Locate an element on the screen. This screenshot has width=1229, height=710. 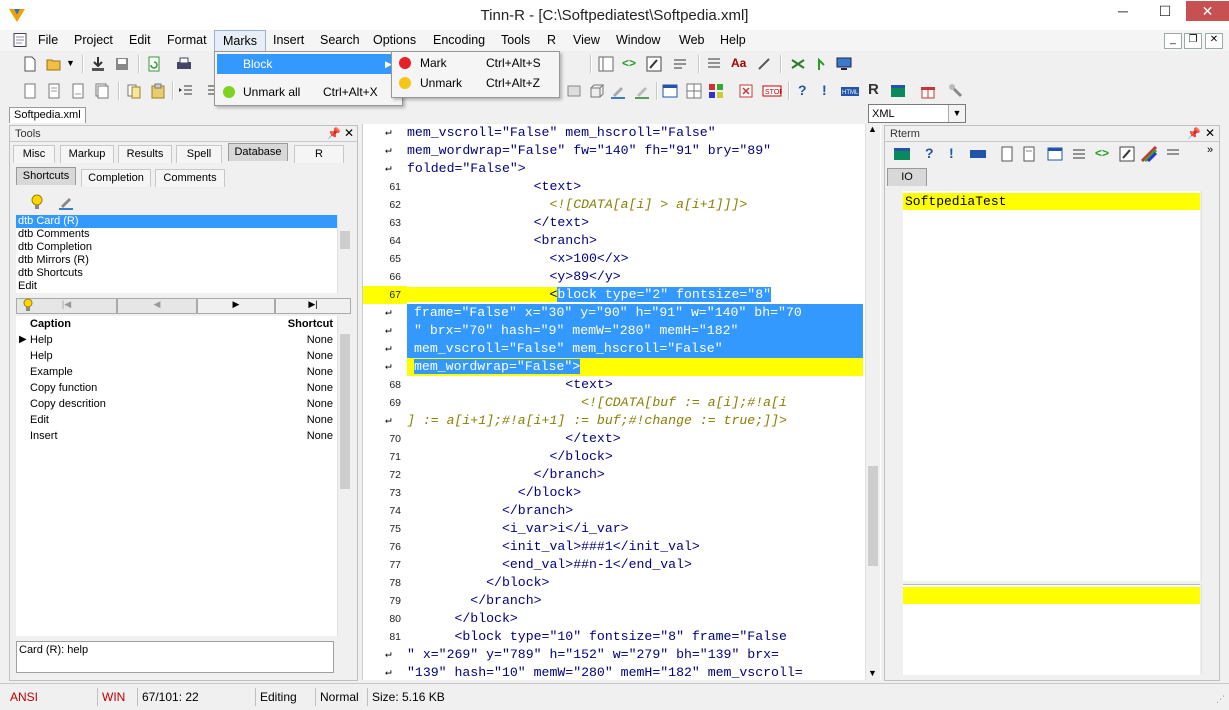
highlight-pen-icon is located at coordinates (618, 91).